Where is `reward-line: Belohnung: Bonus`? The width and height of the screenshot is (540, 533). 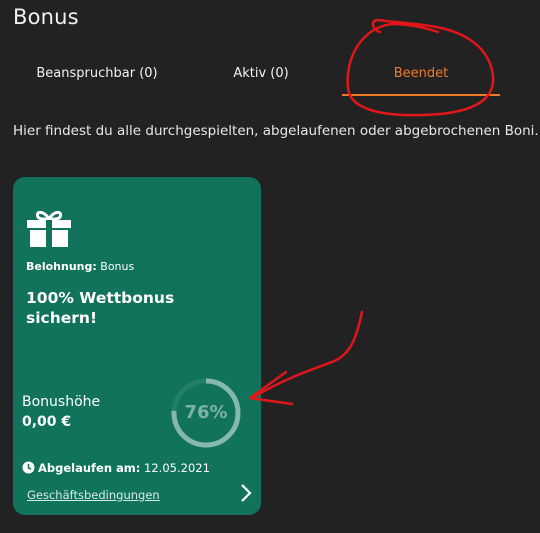 reward-line: Belohnung: Bonus is located at coordinates (80, 266).